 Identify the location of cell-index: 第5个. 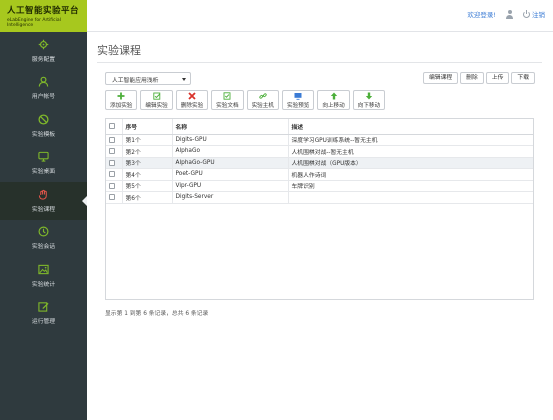
(147, 186).